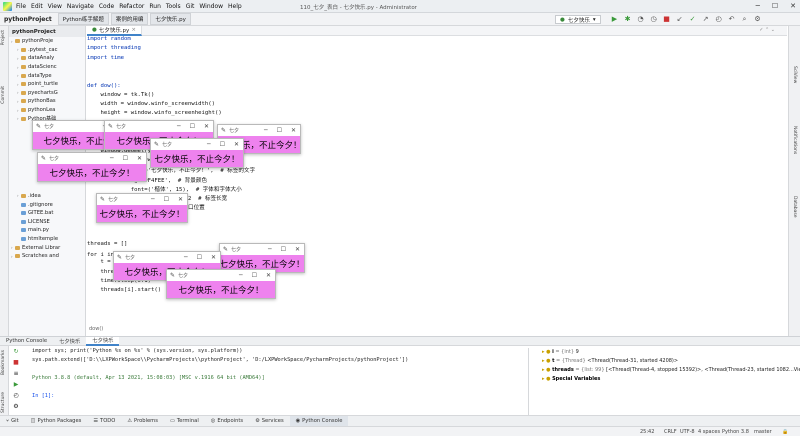 This screenshot has width=800, height=436. Describe the element at coordinates (47, 50) in the screenshot. I see `tree-item: › .pytest_cac` at that location.